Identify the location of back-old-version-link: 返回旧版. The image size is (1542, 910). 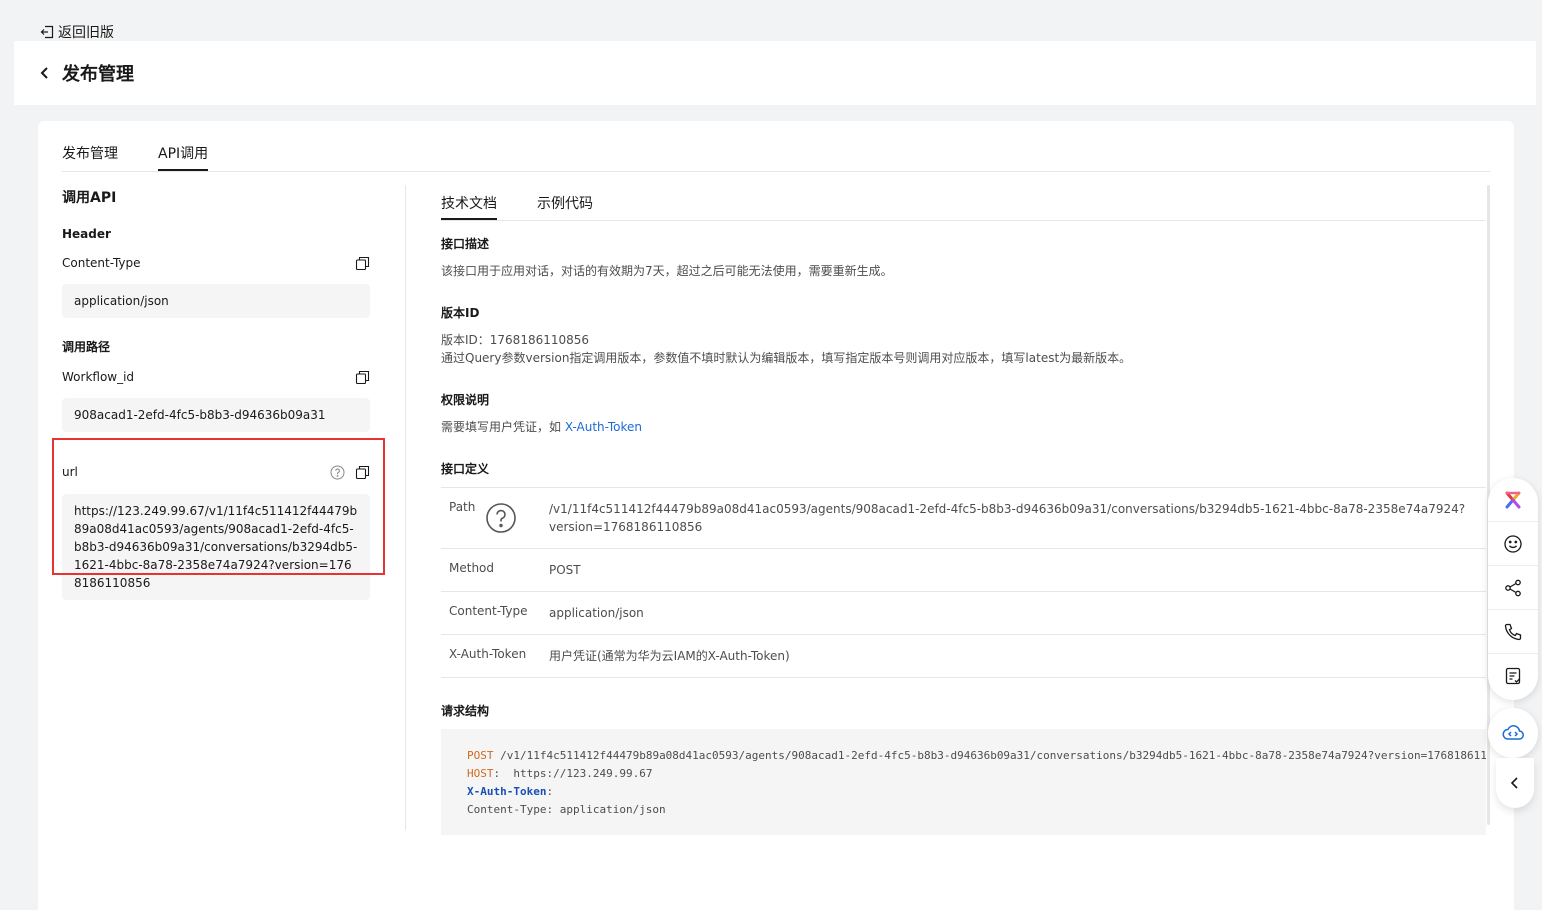
(77, 32).